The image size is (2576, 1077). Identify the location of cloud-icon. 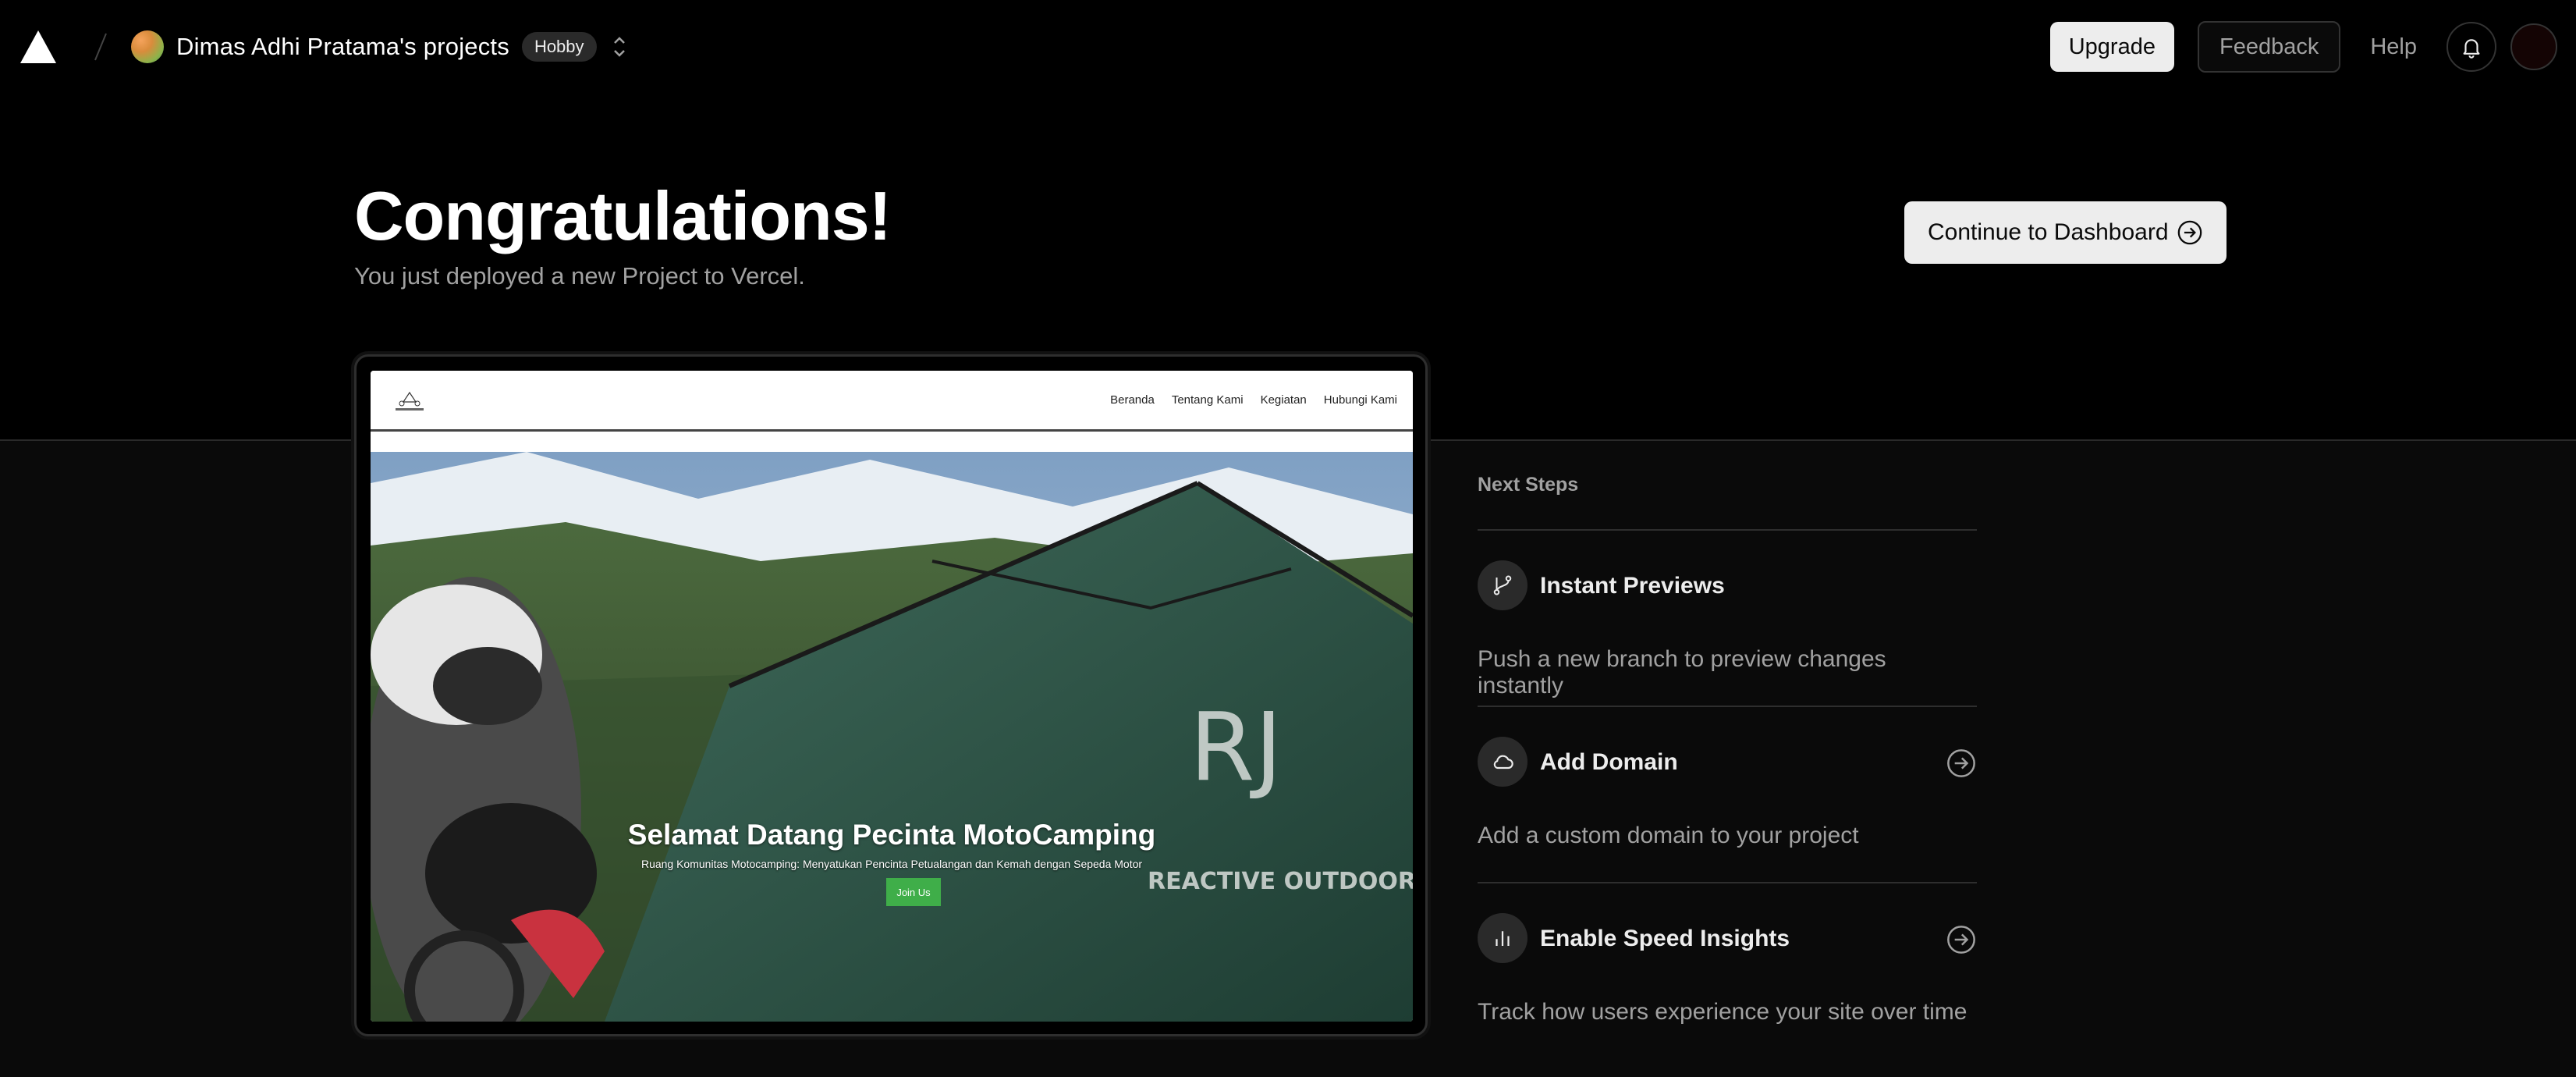
(1503, 762).